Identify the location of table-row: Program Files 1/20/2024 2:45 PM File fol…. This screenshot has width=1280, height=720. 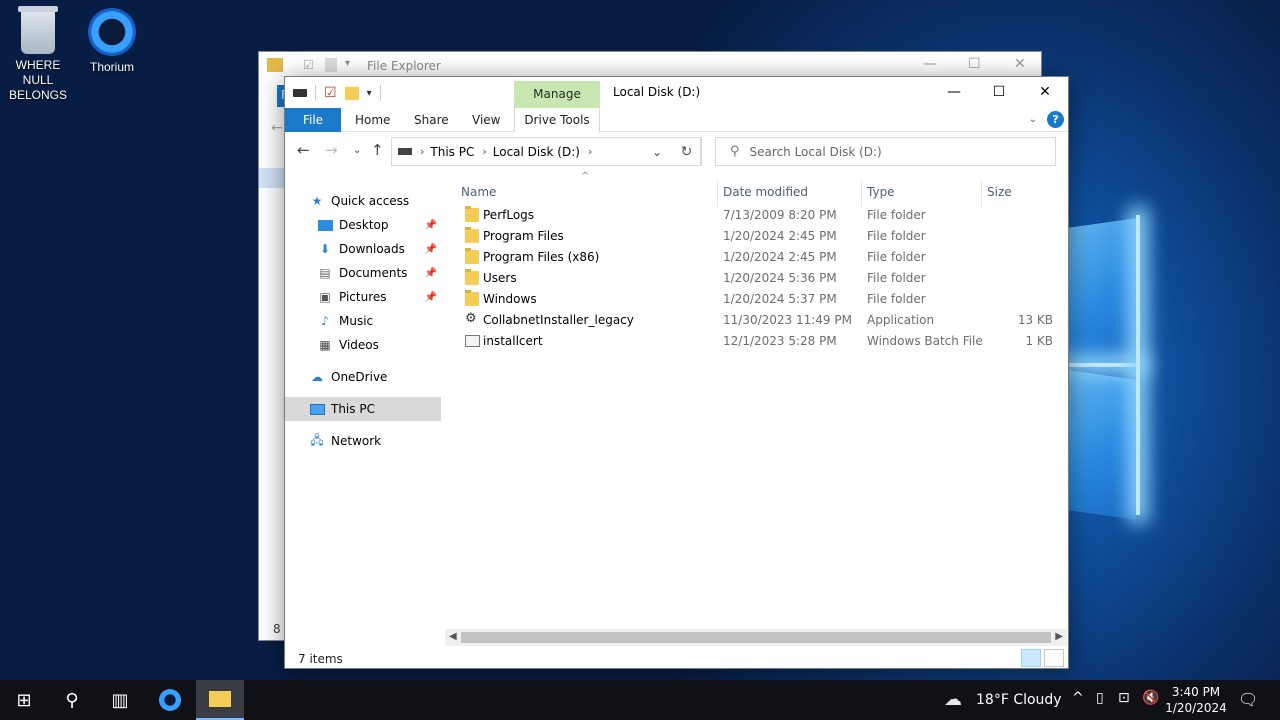
(761, 236).